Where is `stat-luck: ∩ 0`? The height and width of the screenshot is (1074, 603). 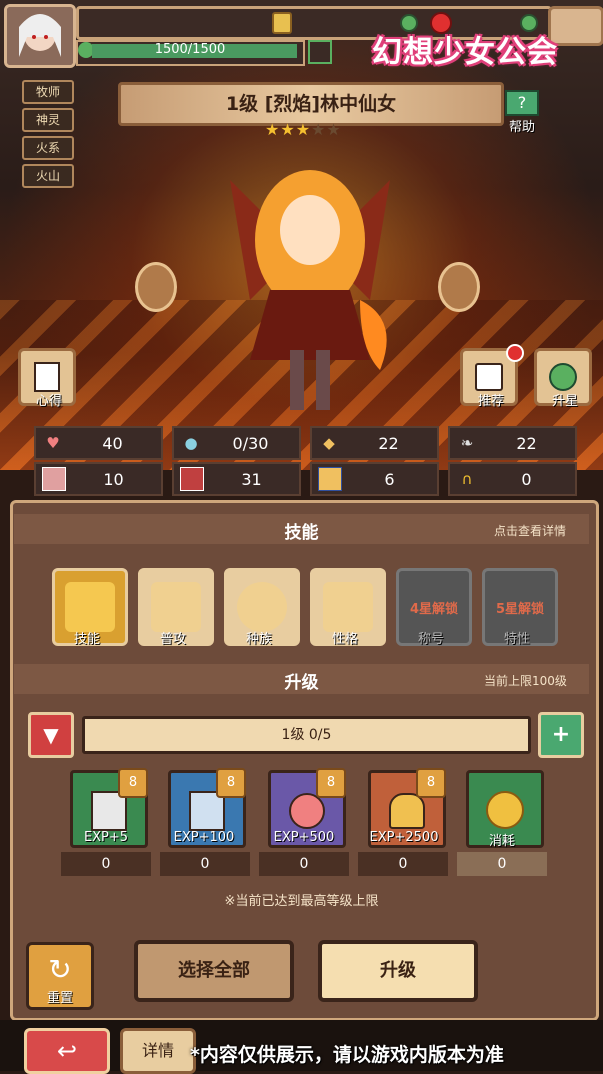
stat-luck: ∩ 0 is located at coordinates (512, 479).